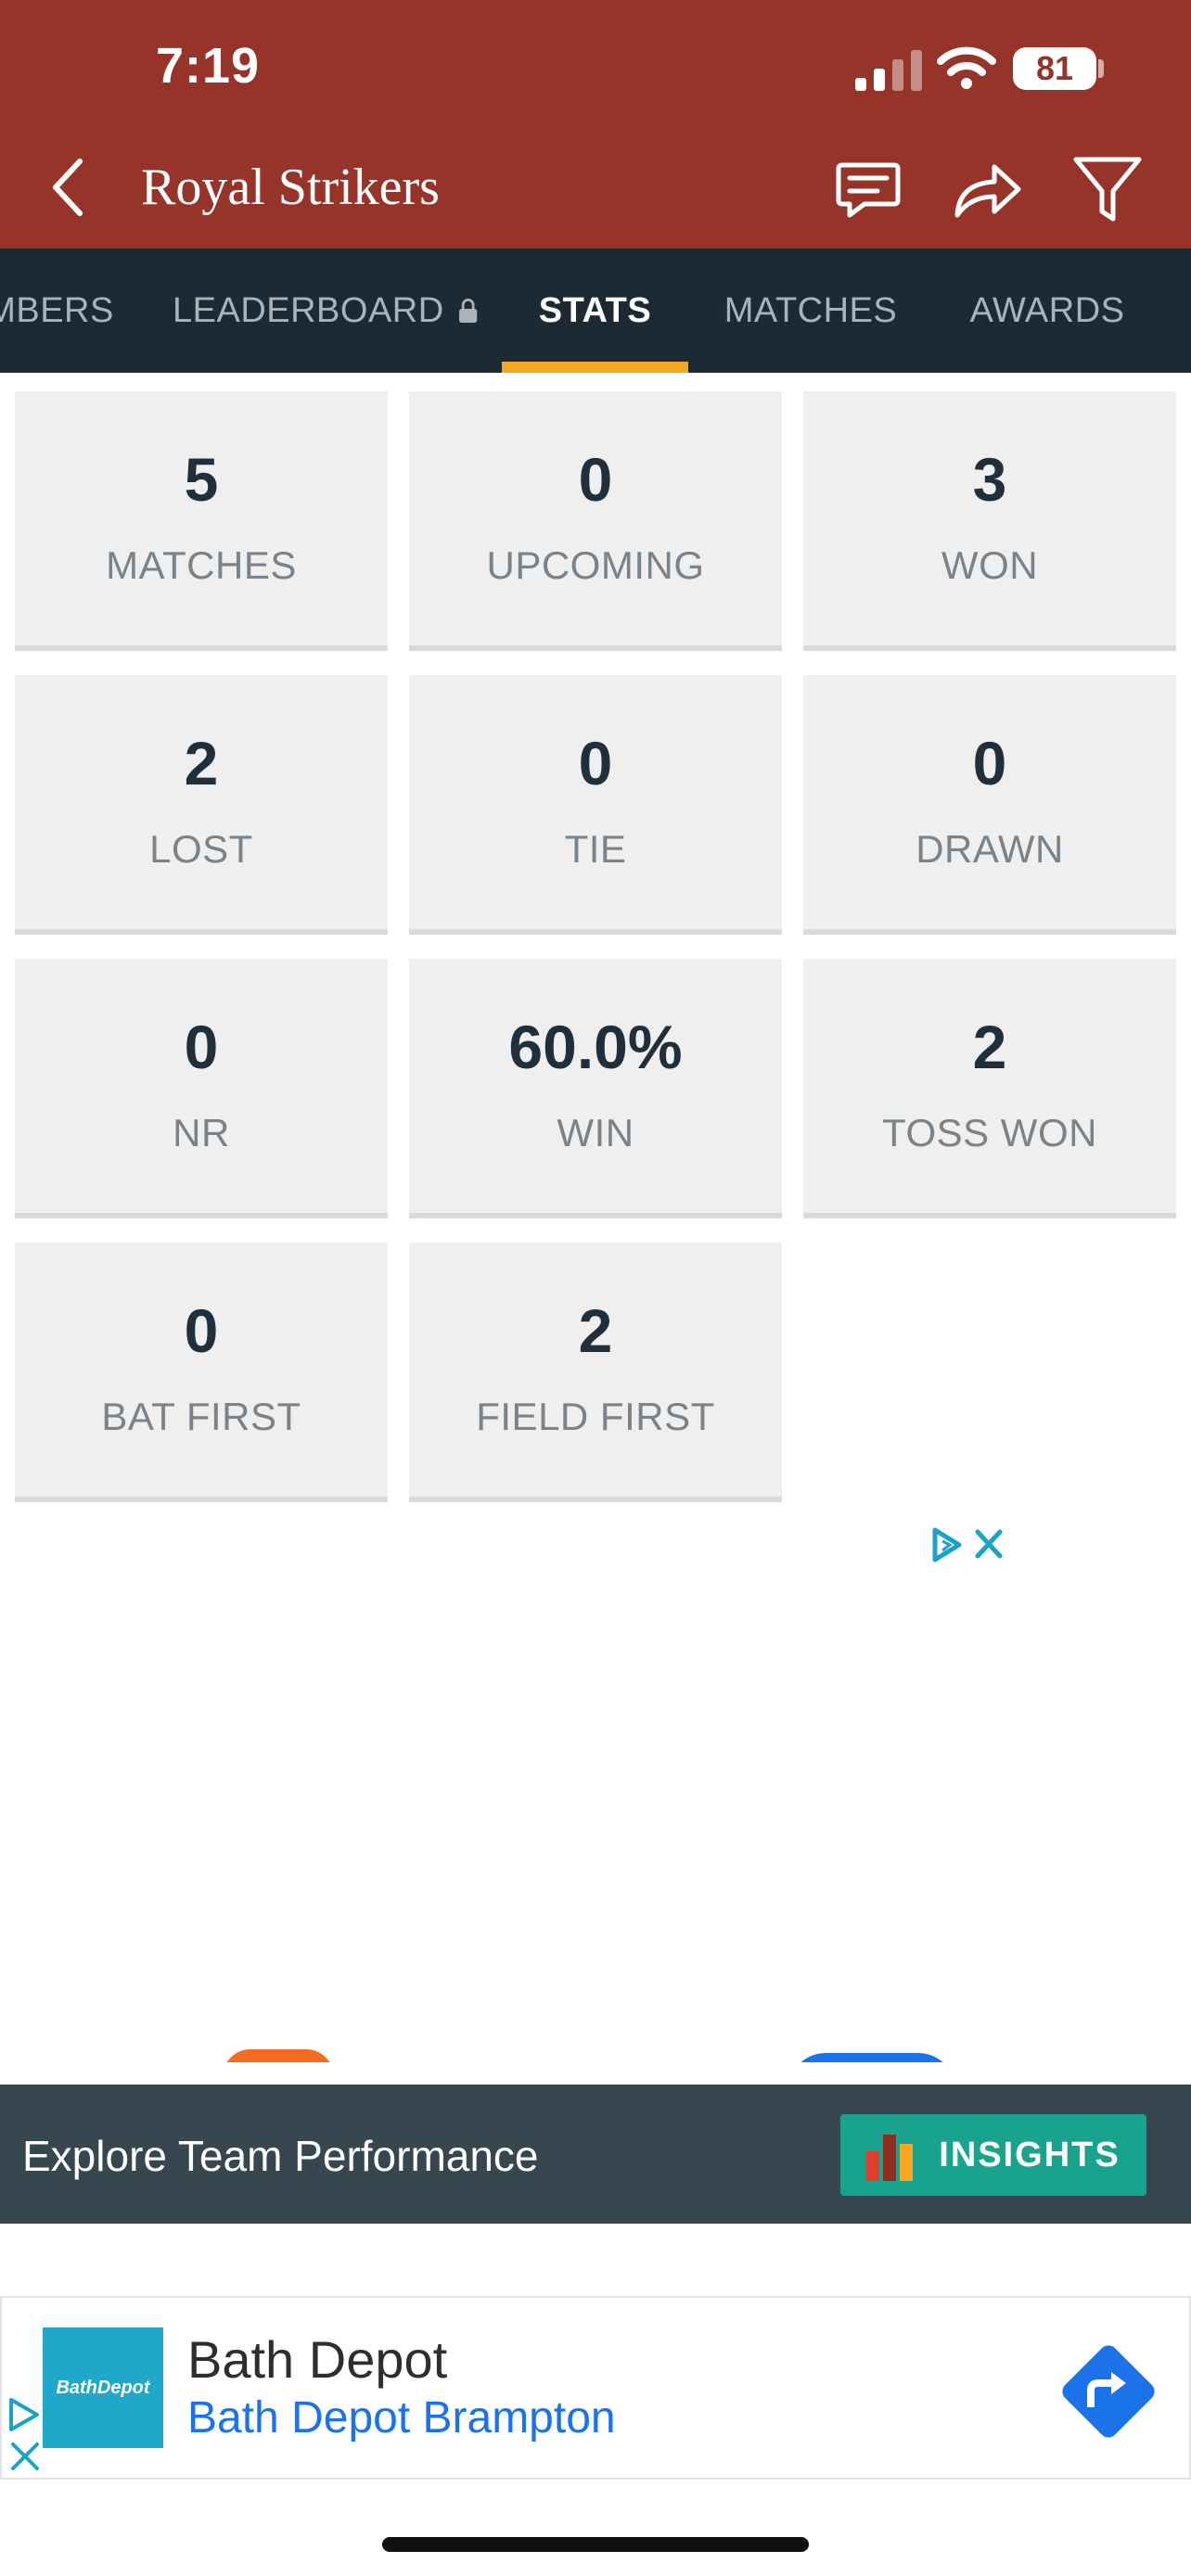 The height and width of the screenshot is (2576, 1191). I want to click on banner-ad-subtitle: Bath Depot Brampton, so click(401, 2418).